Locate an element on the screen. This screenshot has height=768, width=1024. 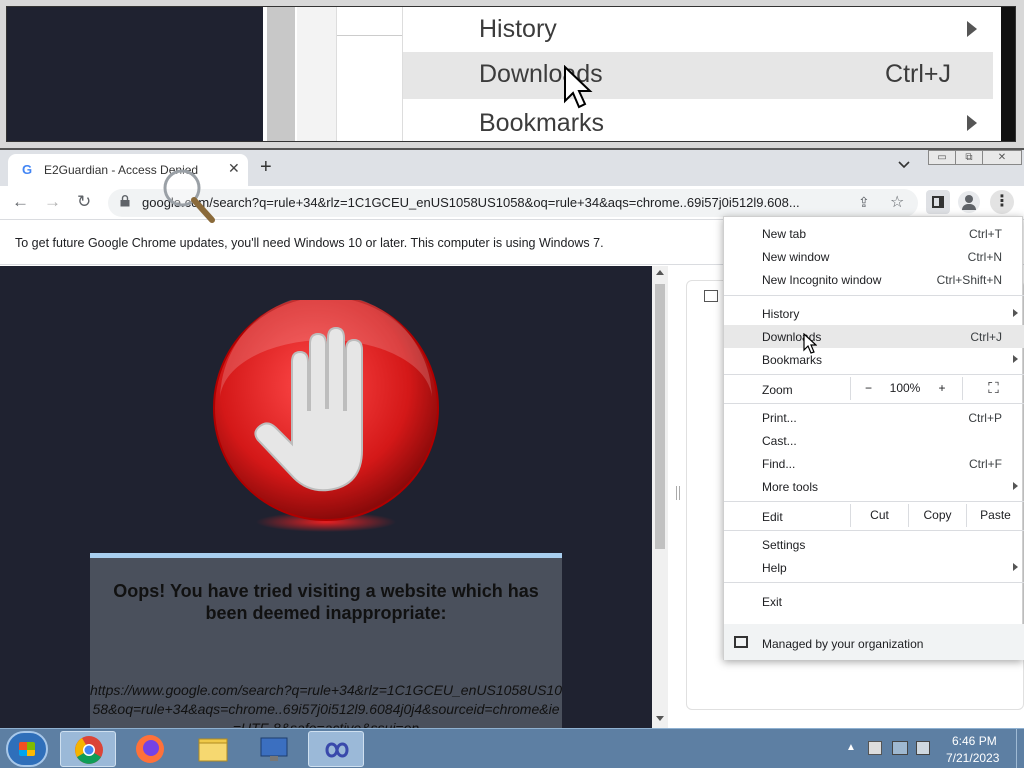
menu-item-new-incognito: New Incognito window Ctrl+Shift+N is located at coordinates (874, 279).